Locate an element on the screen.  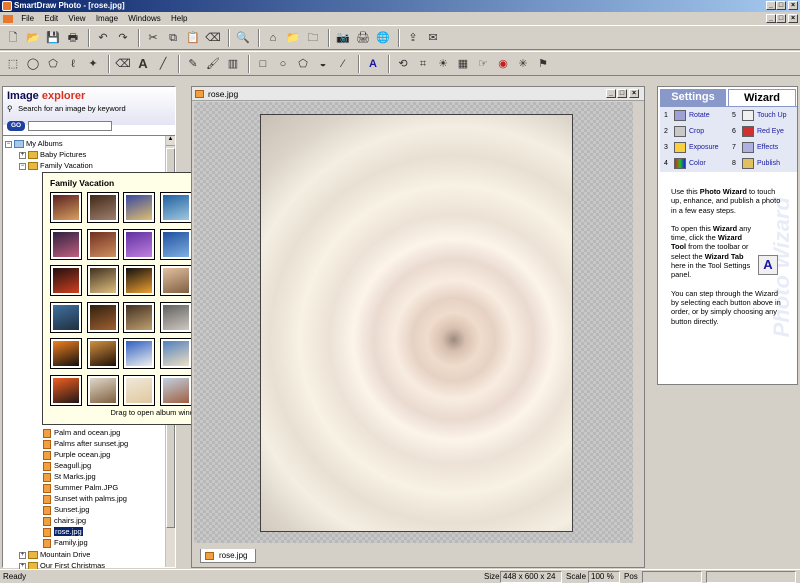
polygon-icon: ⬠ is located at coordinates (303, 64).